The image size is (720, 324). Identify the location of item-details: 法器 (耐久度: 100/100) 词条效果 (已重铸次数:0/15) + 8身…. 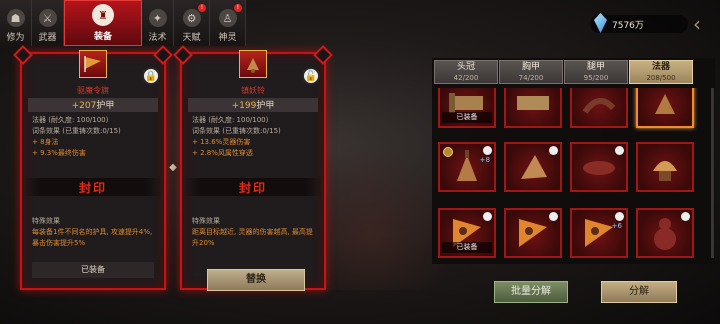
(95, 137).